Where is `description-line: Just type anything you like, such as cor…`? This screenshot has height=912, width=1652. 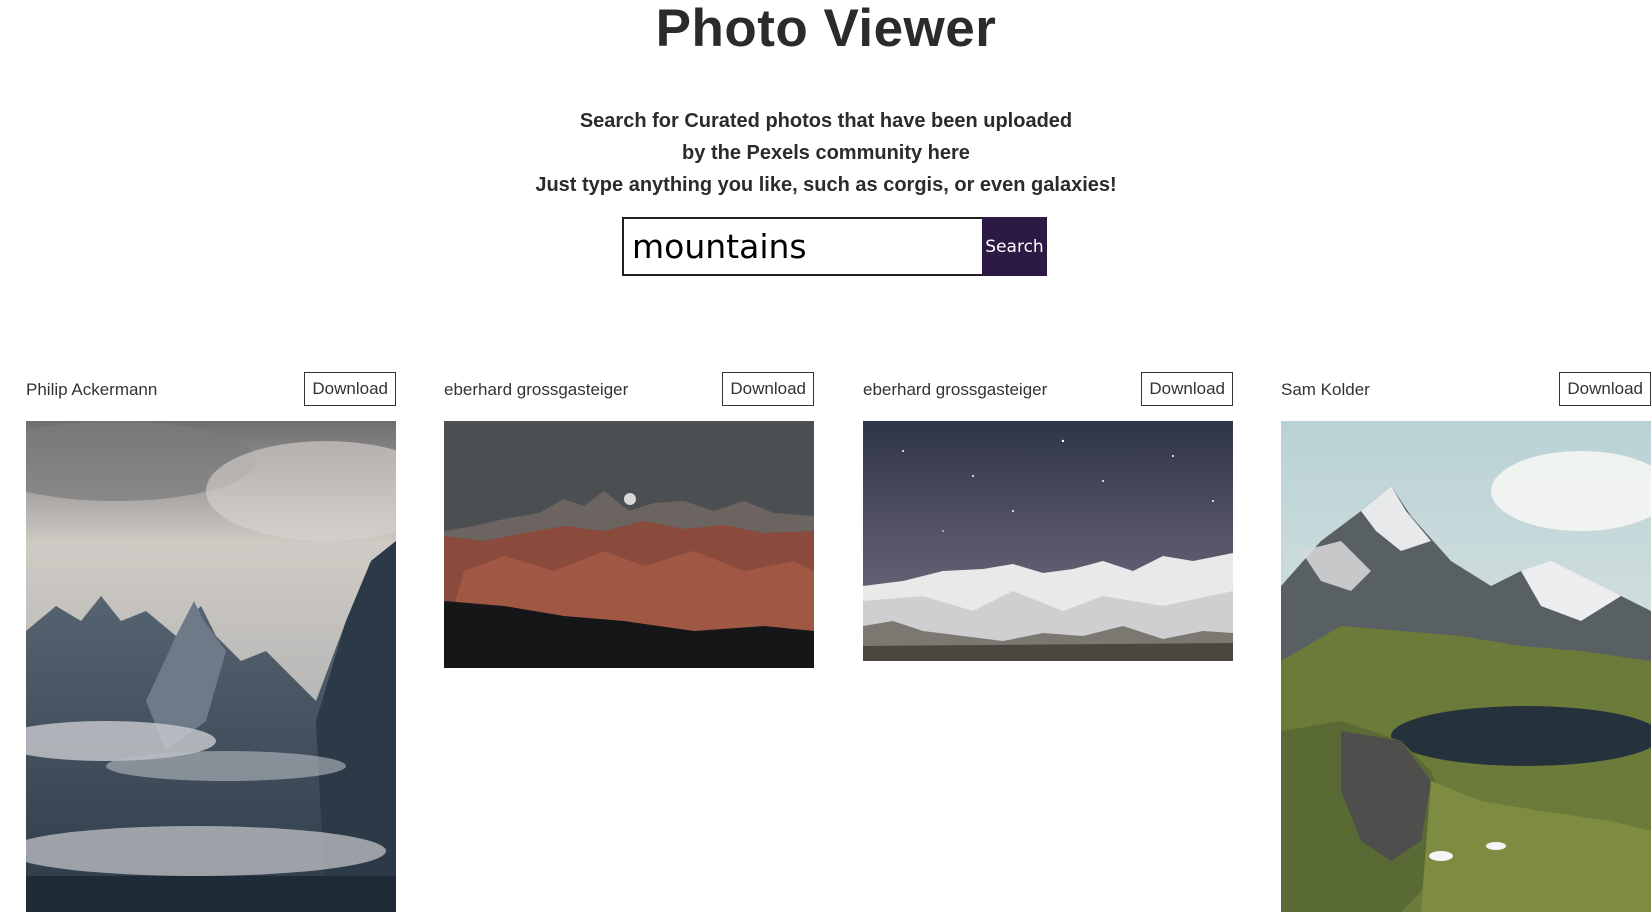 description-line: Just type anything you like, such as cor… is located at coordinates (826, 185).